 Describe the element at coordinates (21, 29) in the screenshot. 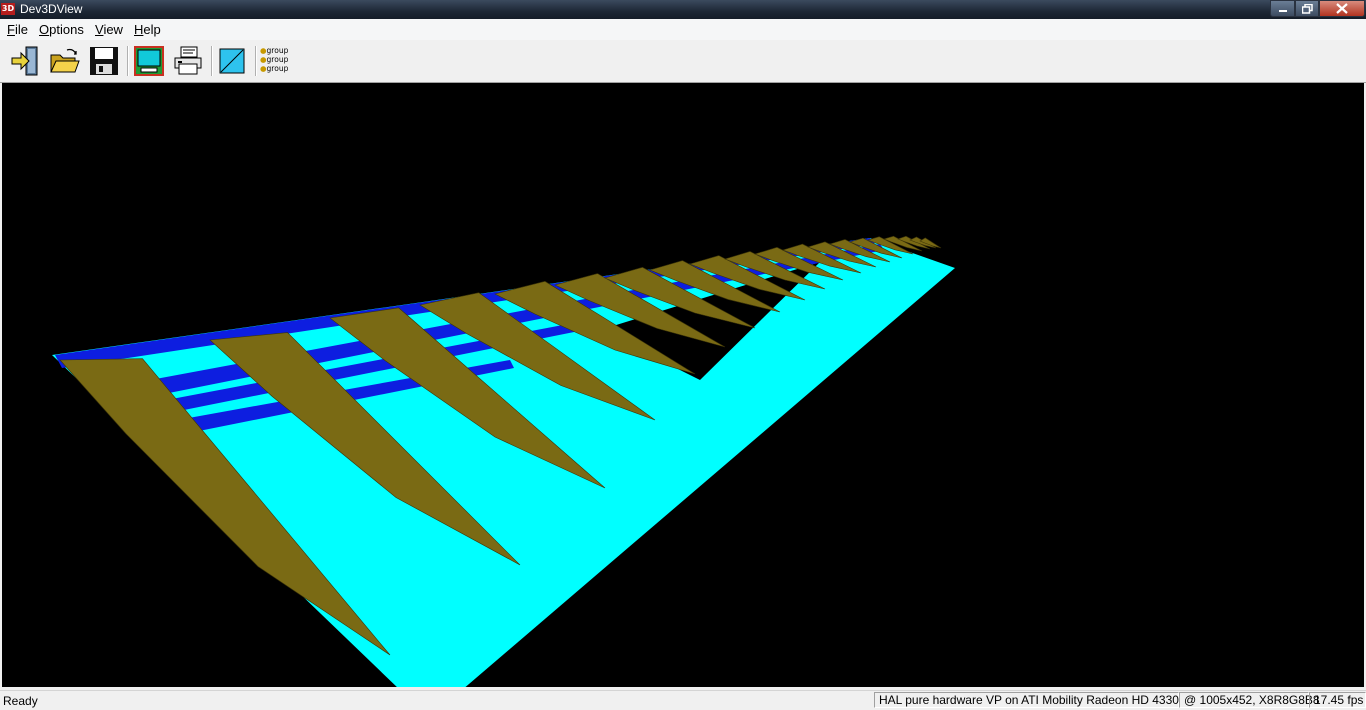

I see `menu-file-label: ile` at that location.